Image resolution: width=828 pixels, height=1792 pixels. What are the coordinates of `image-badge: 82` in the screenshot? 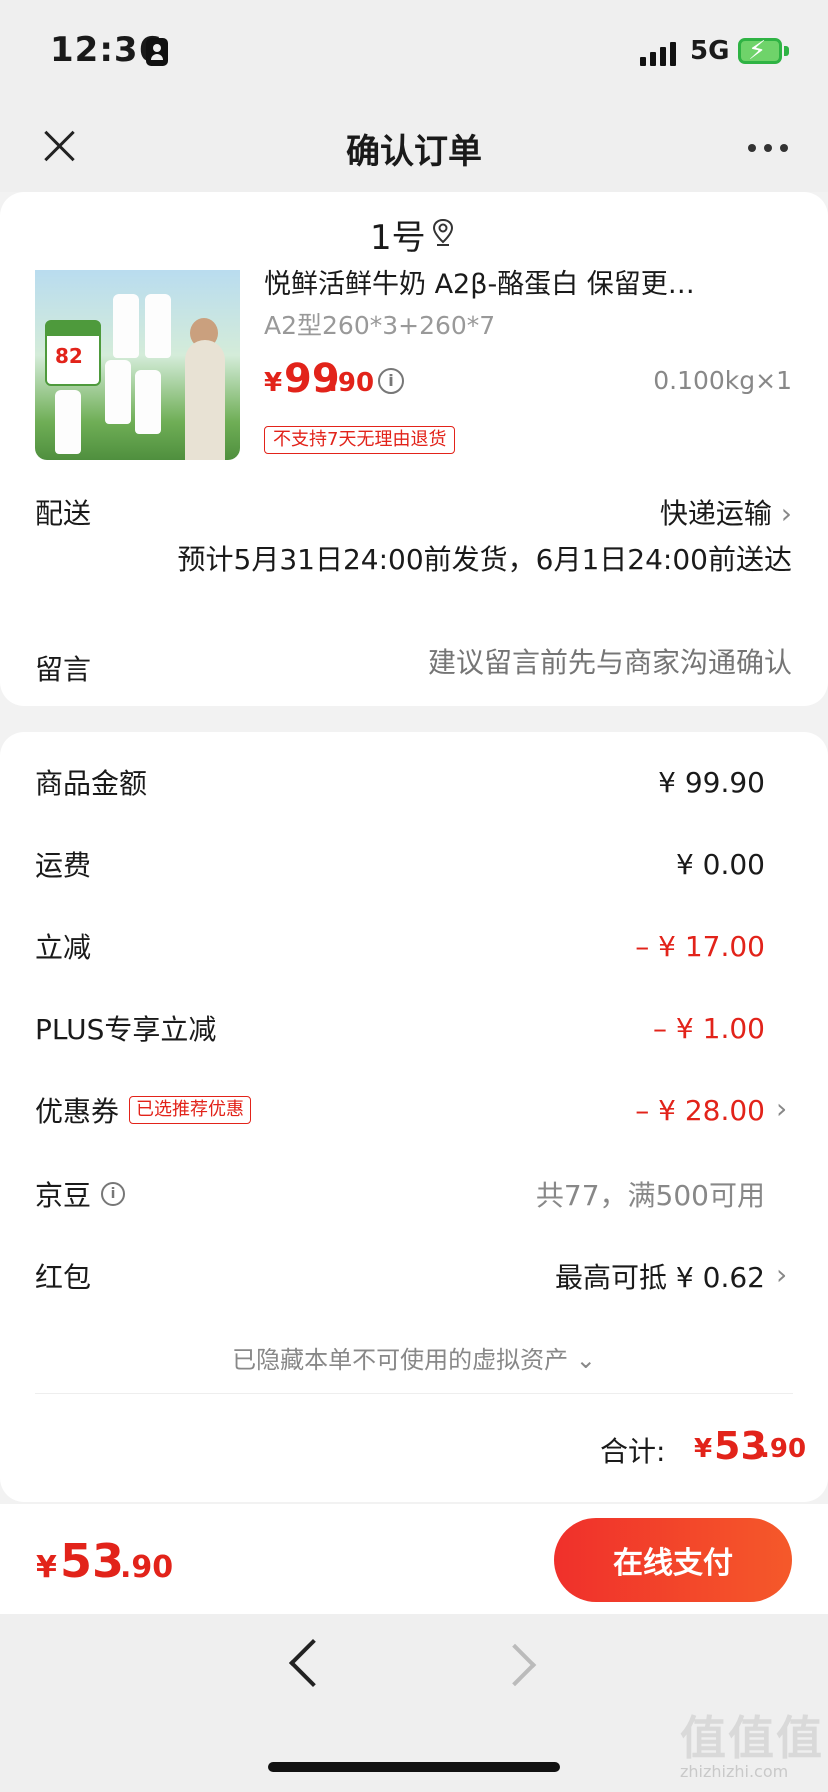 It's located at (73, 353).